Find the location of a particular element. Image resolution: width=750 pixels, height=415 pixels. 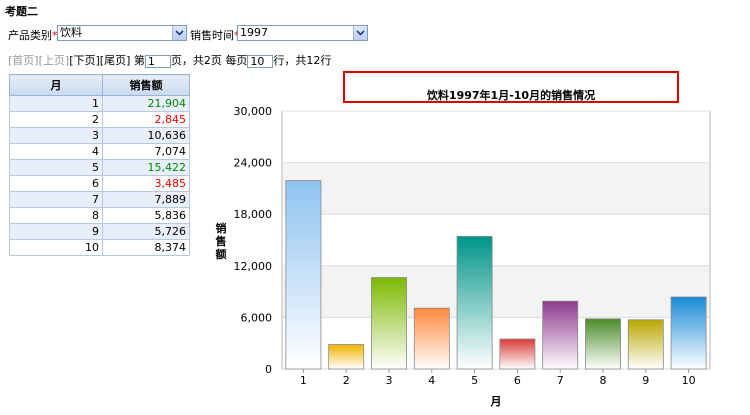

x-tick-label: 6 is located at coordinates (517, 380).